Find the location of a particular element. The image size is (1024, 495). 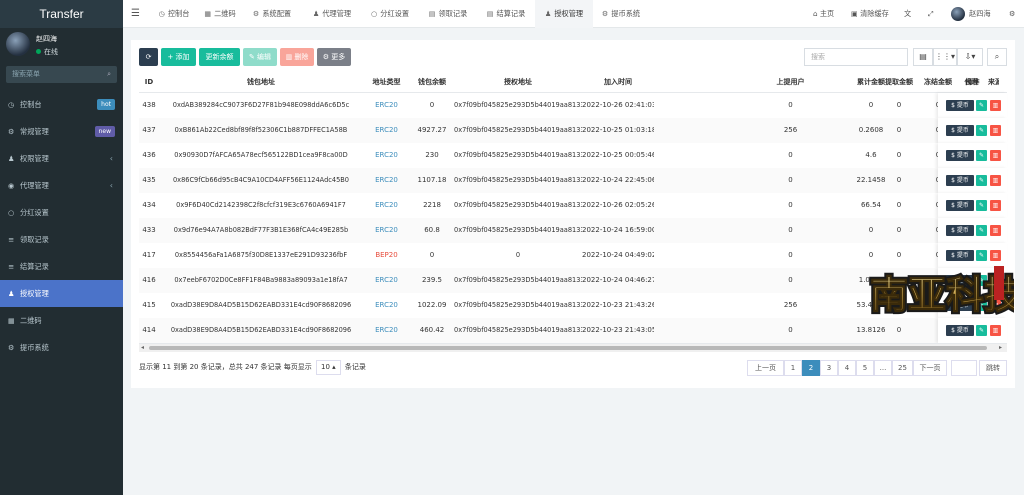

sidebar-item-6: ≡ 结算记录 is located at coordinates (61, 266).